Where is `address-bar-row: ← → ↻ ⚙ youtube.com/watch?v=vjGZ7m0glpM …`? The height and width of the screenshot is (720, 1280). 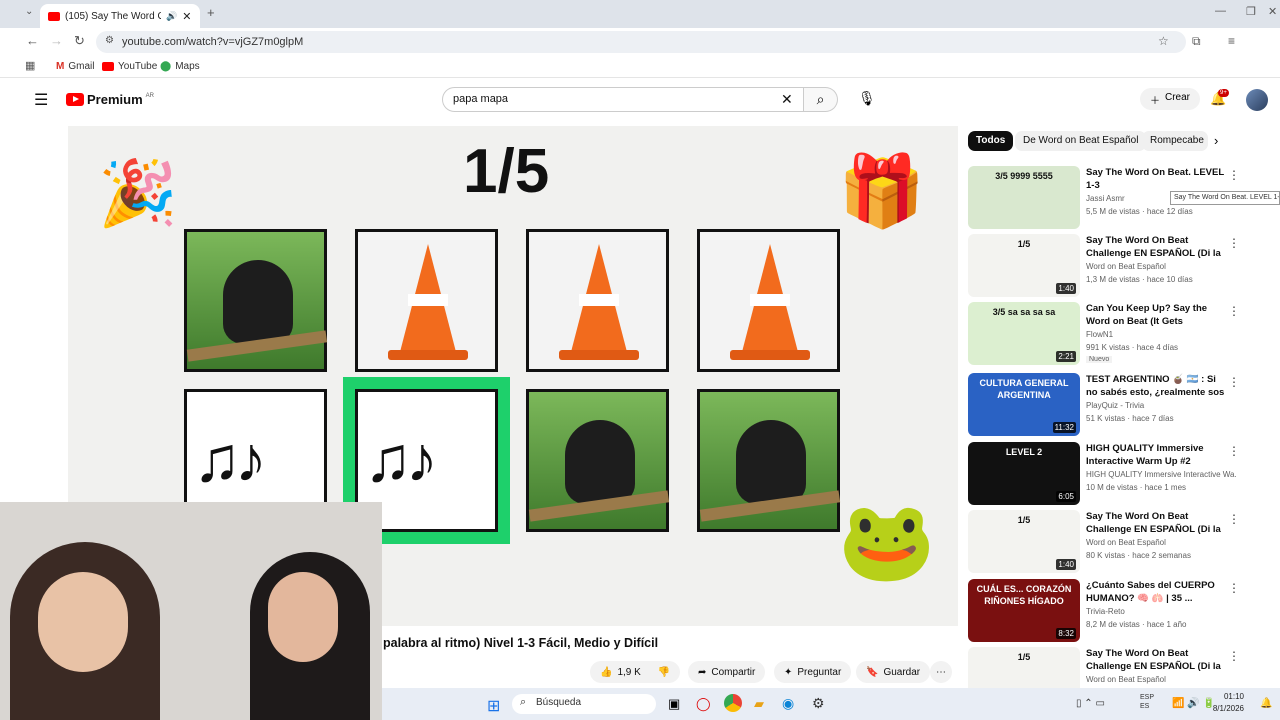 address-bar-row: ← → ↻ ⚙ youtube.com/watch?v=vjGZ7m0glpM … is located at coordinates (640, 52).